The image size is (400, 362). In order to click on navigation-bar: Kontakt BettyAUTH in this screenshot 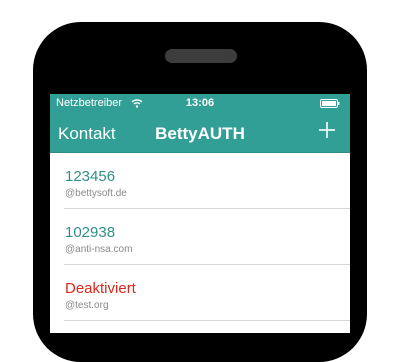, I will do `click(200, 132)`.